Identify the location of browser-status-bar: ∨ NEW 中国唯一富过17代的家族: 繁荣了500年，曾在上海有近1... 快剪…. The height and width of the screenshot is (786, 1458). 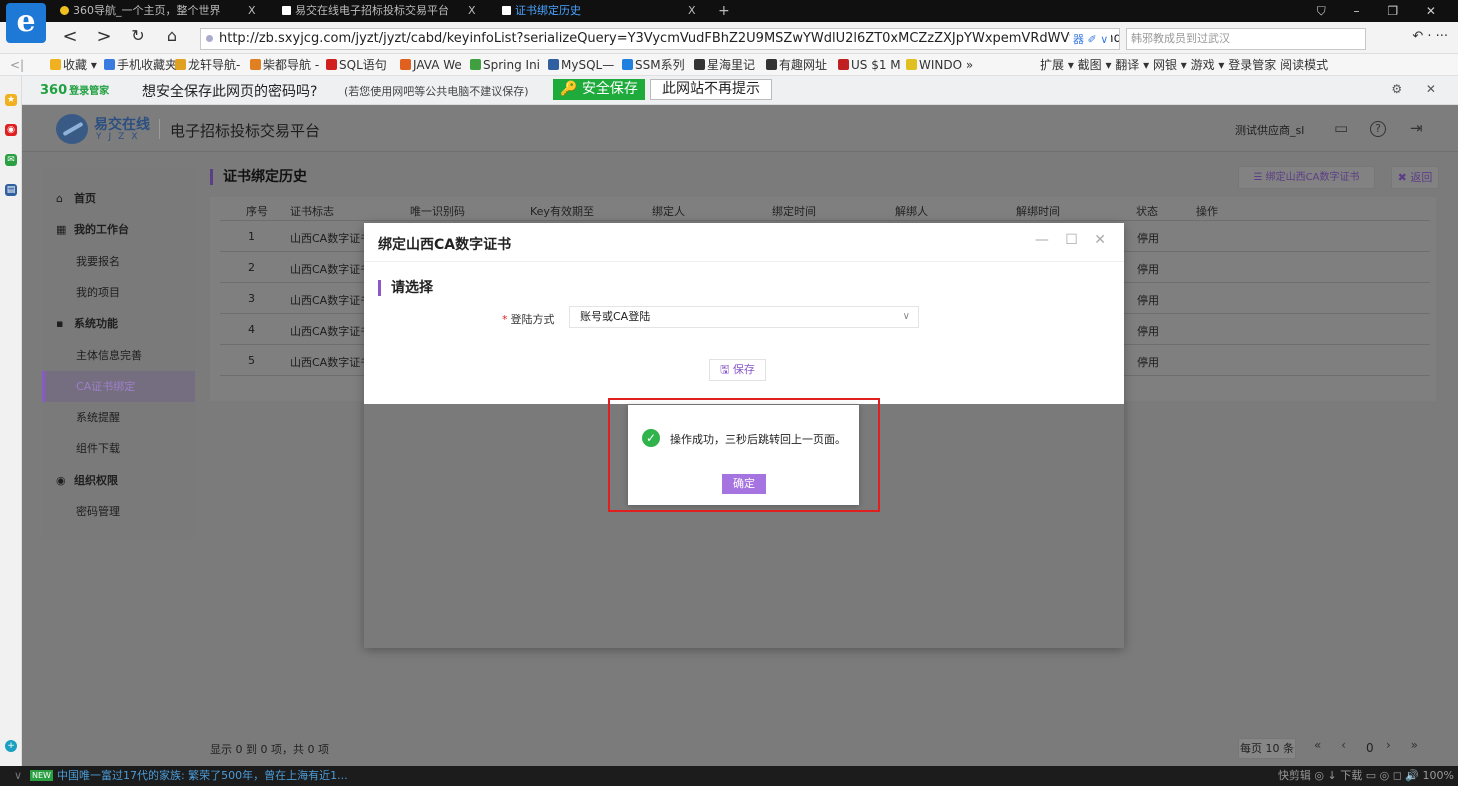
(729, 776).